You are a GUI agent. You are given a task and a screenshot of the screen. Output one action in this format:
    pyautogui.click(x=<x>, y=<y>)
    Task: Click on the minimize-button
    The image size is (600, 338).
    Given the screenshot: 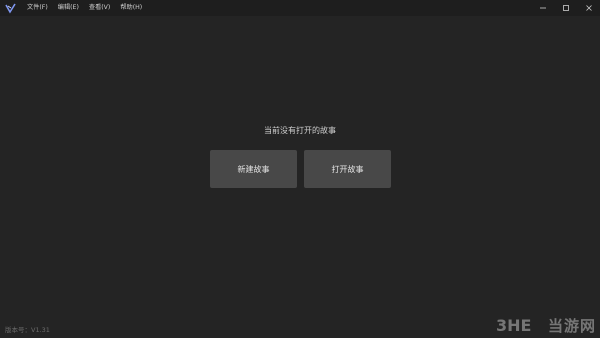 What is the action you would take?
    pyautogui.click(x=542, y=8)
    